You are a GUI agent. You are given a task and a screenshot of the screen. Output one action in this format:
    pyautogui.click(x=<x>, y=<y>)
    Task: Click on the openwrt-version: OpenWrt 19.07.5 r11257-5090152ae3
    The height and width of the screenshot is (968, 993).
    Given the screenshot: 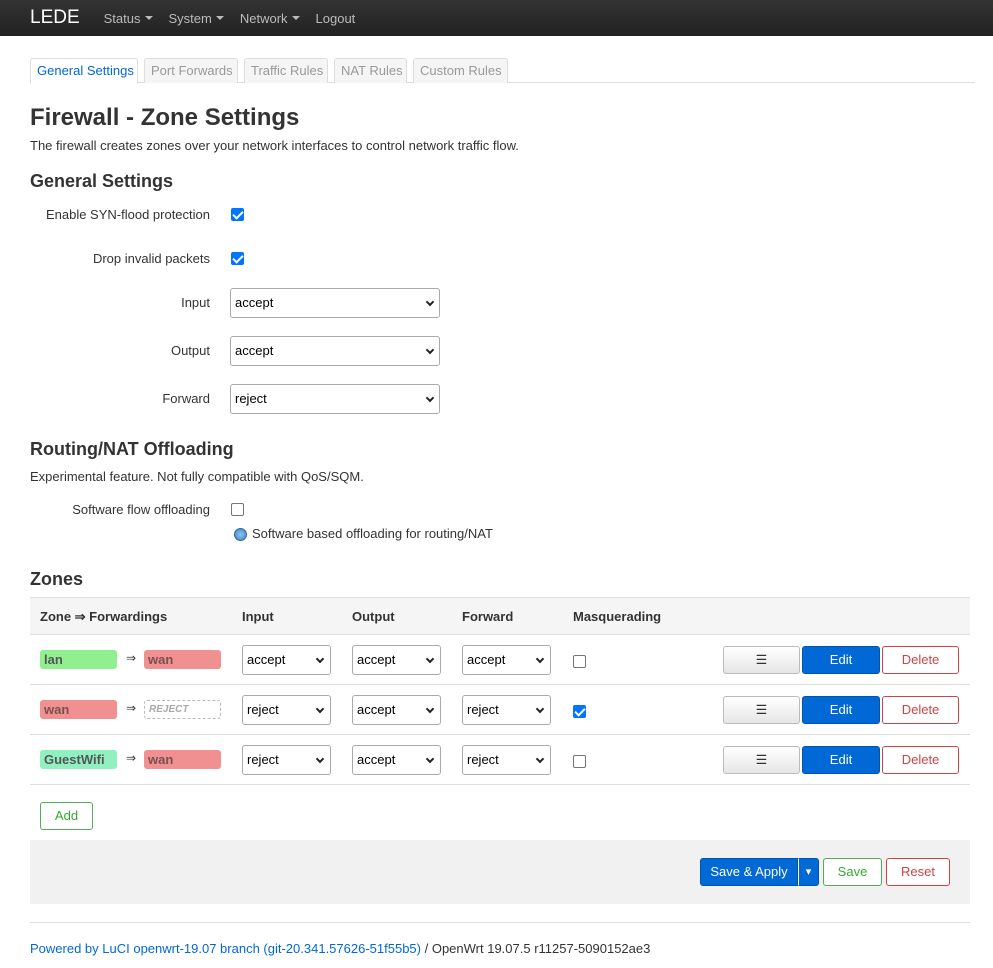 What is the action you would take?
    pyautogui.click(x=541, y=948)
    